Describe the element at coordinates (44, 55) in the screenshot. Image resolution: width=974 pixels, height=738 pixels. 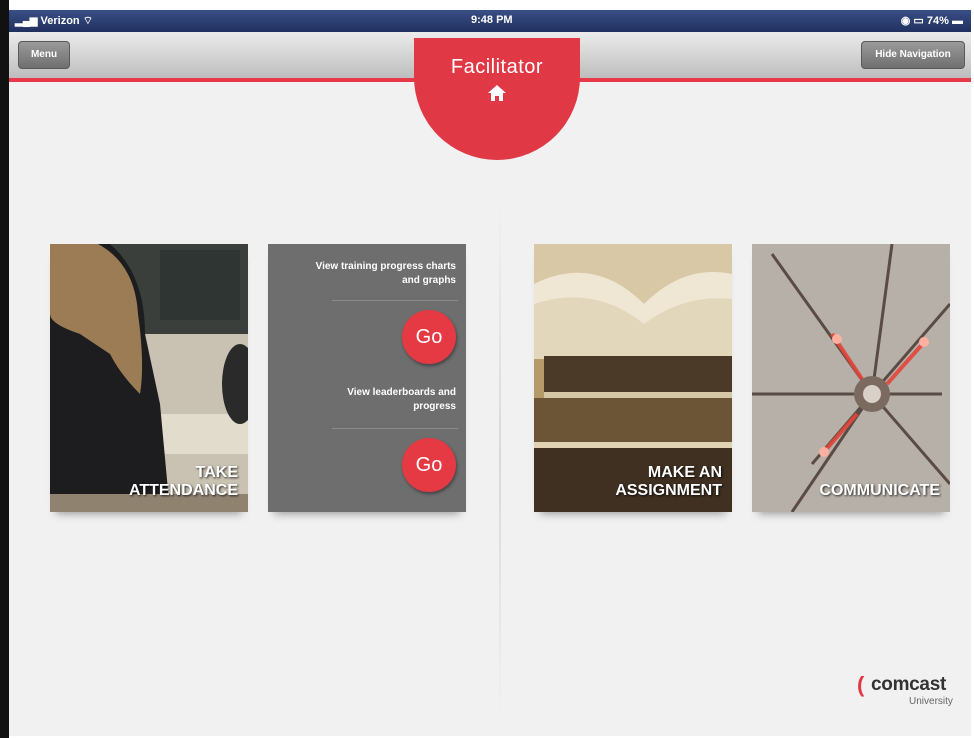
I see `menu-button: Menu` at that location.